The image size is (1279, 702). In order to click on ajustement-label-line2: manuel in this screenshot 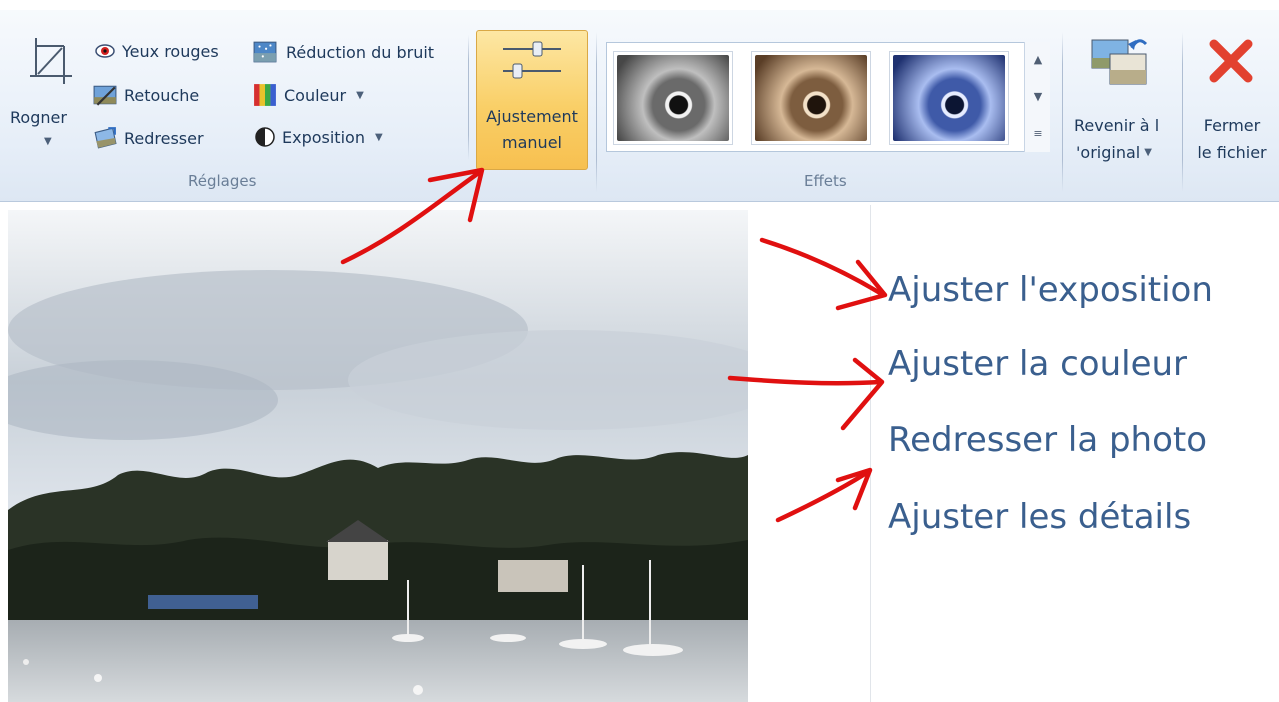, I will do `click(532, 142)`.